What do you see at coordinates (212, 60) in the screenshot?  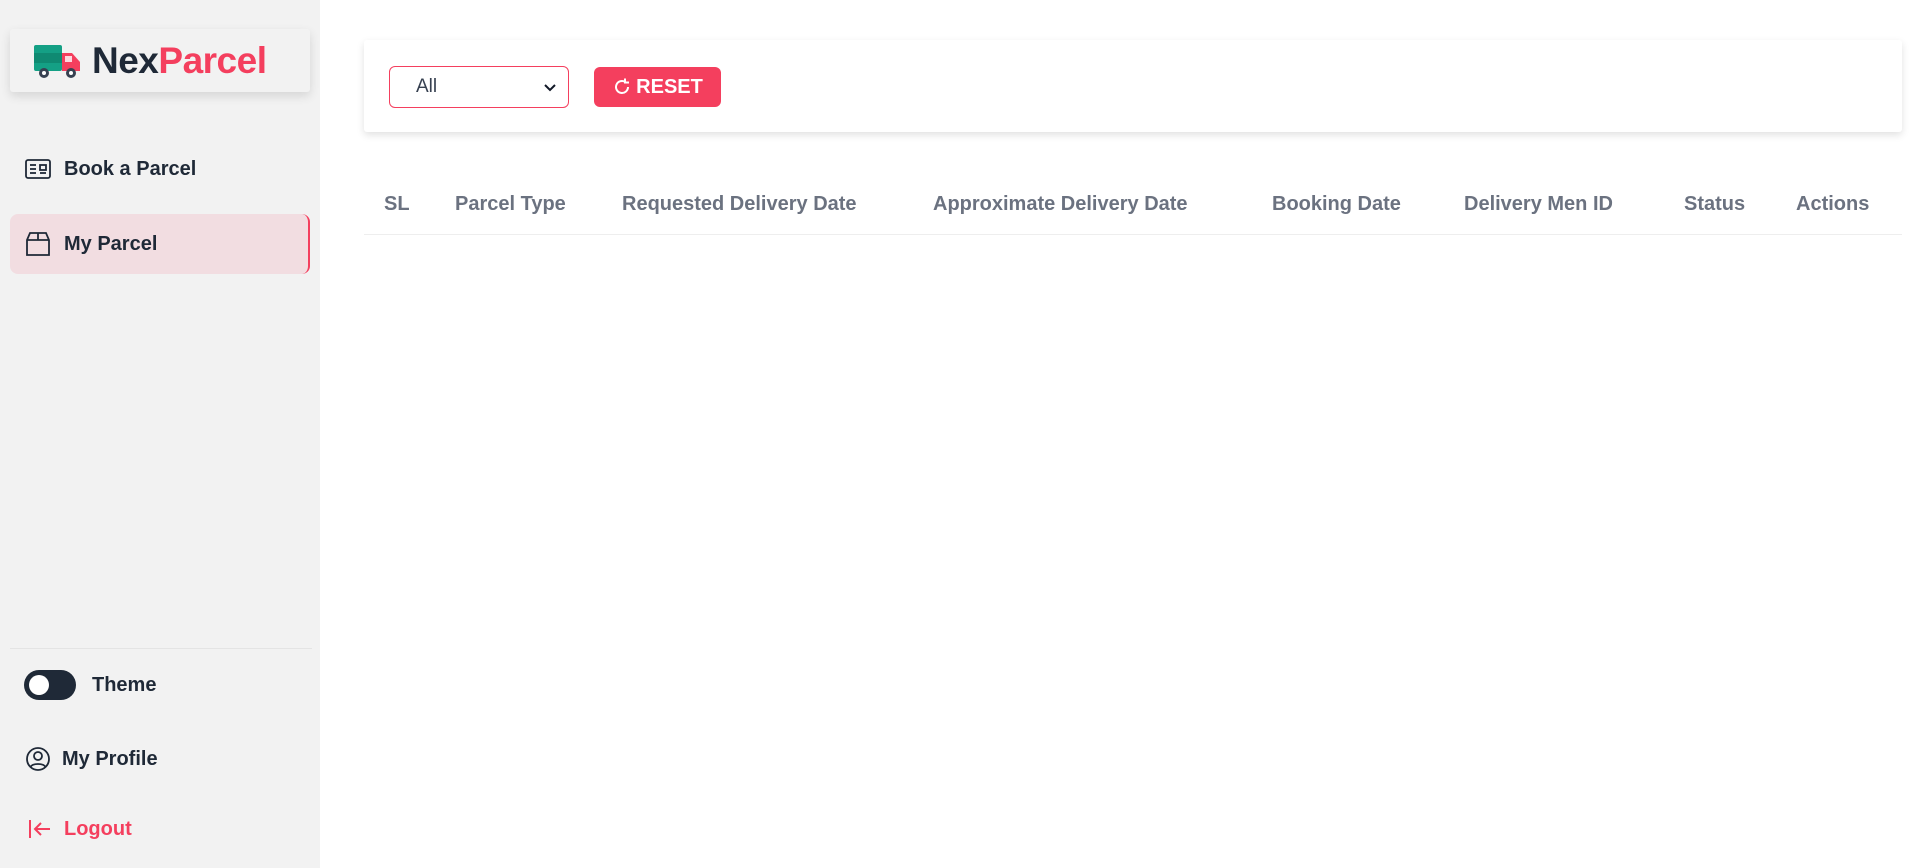 I see `brand-name-part2: Parcel` at bounding box center [212, 60].